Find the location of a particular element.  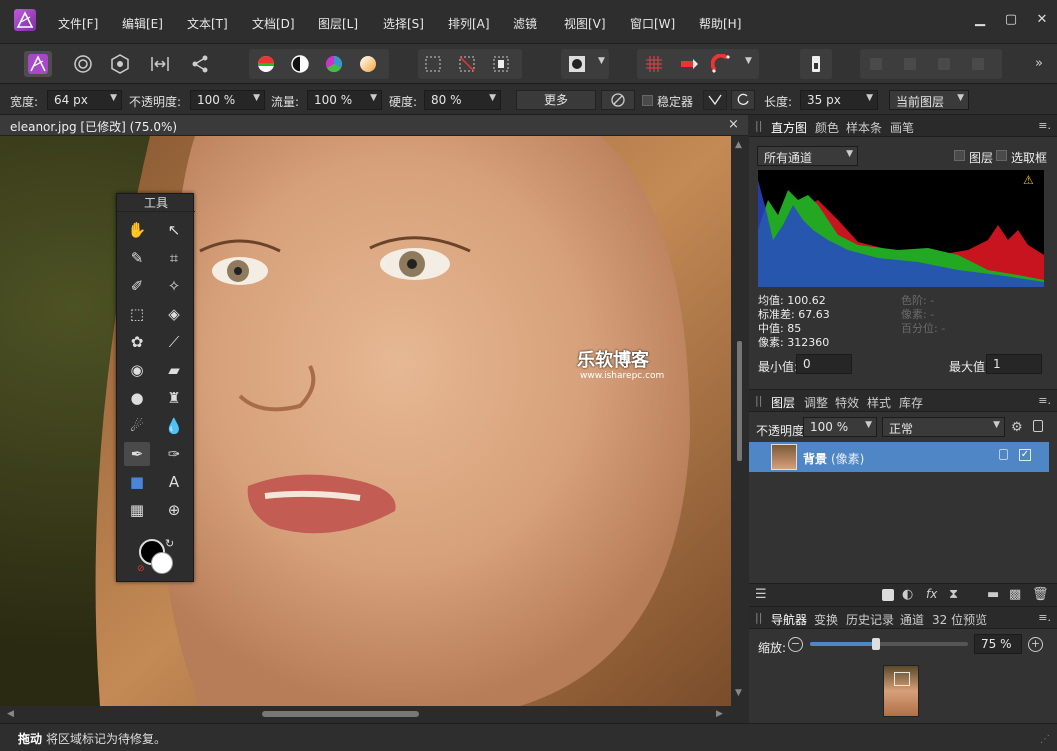

color-replacement-icon: ◉ is located at coordinates (137, 370).